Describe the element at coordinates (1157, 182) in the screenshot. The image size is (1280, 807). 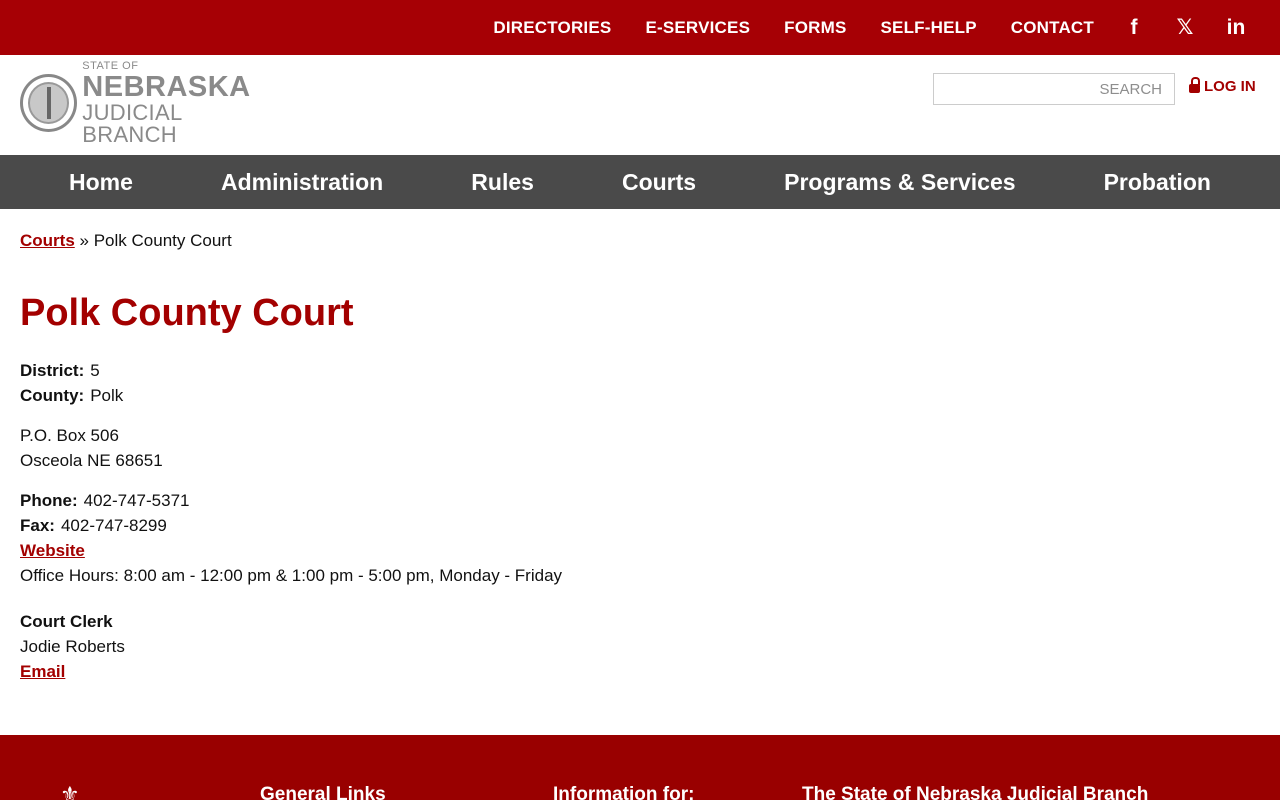
I see `nav-item-probation: Probation` at that location.